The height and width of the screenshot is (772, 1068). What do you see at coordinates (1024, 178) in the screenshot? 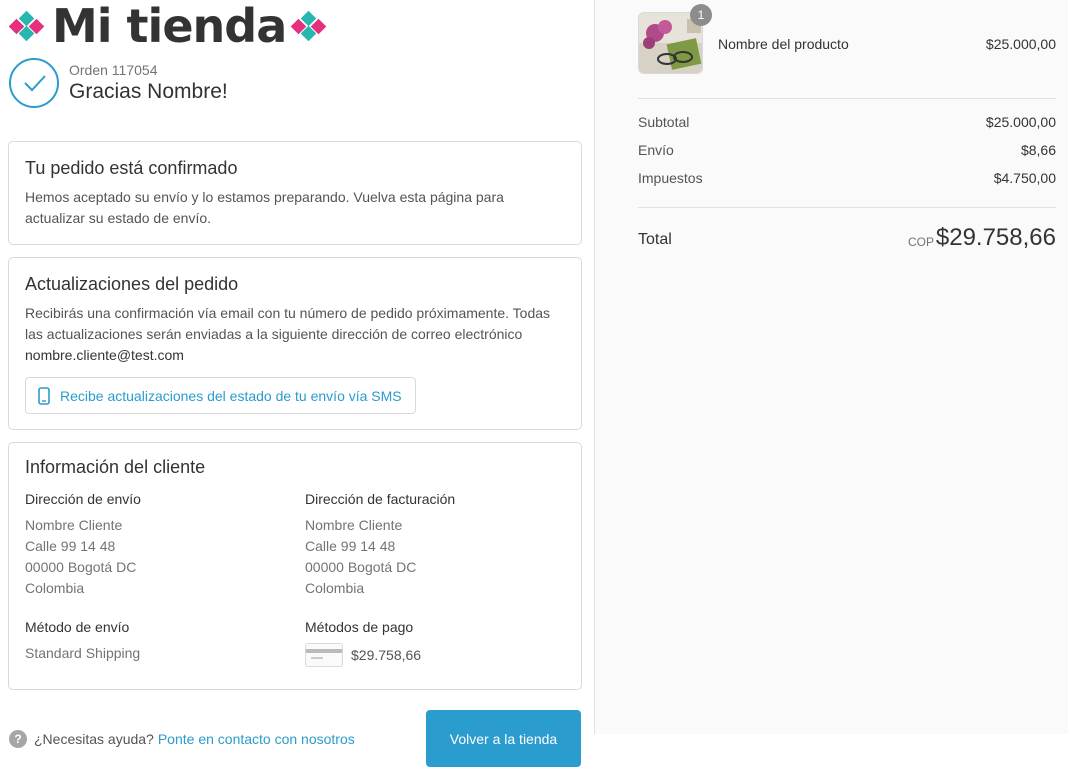
I see `taxes-value: $4.750,00` at bounding box center [1024, 178].